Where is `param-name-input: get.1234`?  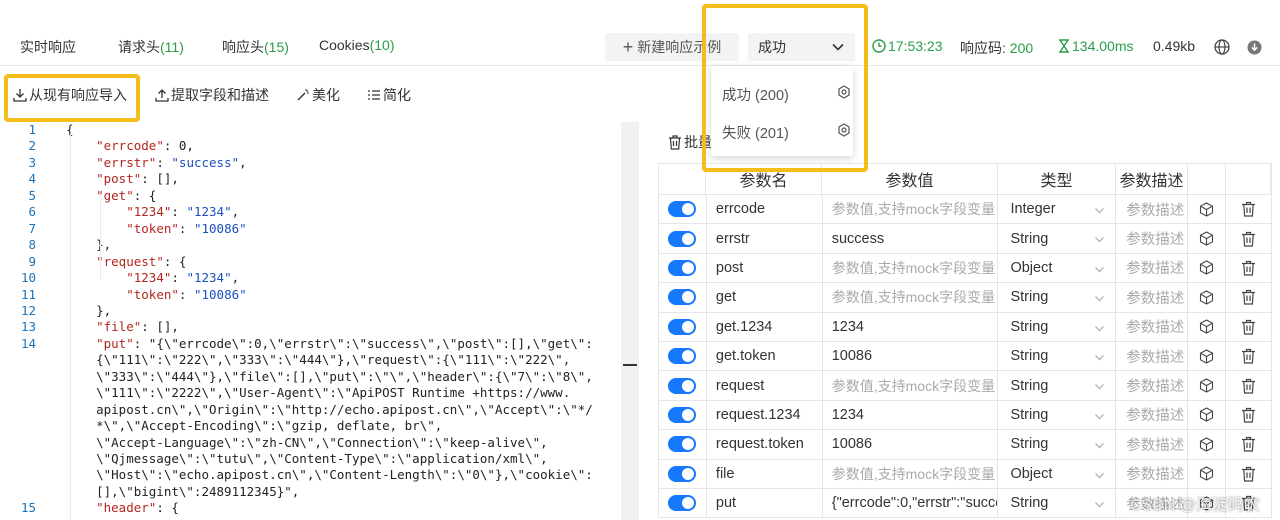
param-name-input: get.1234 is located at coordinates (765, 326).